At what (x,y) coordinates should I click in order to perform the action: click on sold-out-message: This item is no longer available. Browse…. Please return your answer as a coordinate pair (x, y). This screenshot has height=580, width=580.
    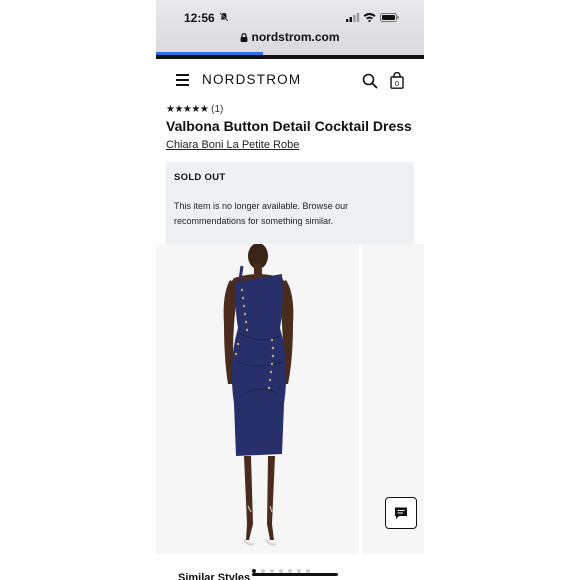
    Looking at the image, I should click on (261, 213).